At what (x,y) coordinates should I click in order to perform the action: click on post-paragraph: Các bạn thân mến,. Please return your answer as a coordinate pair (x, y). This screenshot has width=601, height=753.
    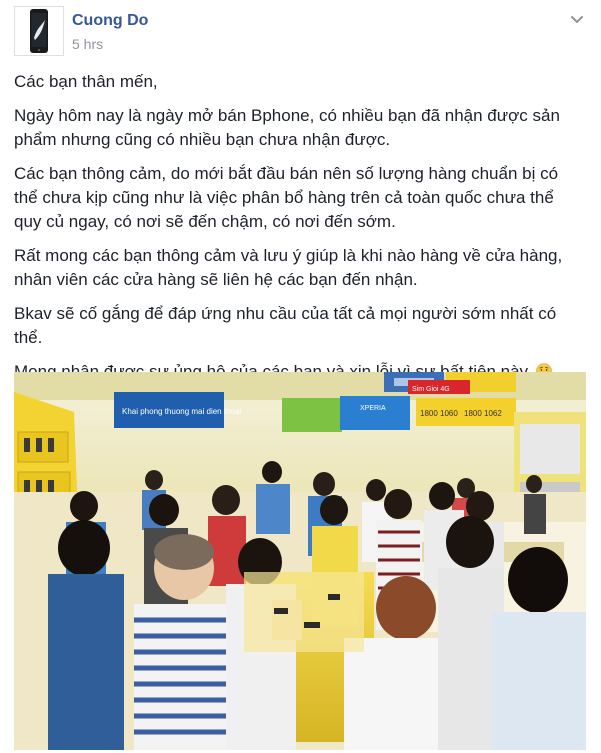
    Looking at the image, I should click on (86, 81).